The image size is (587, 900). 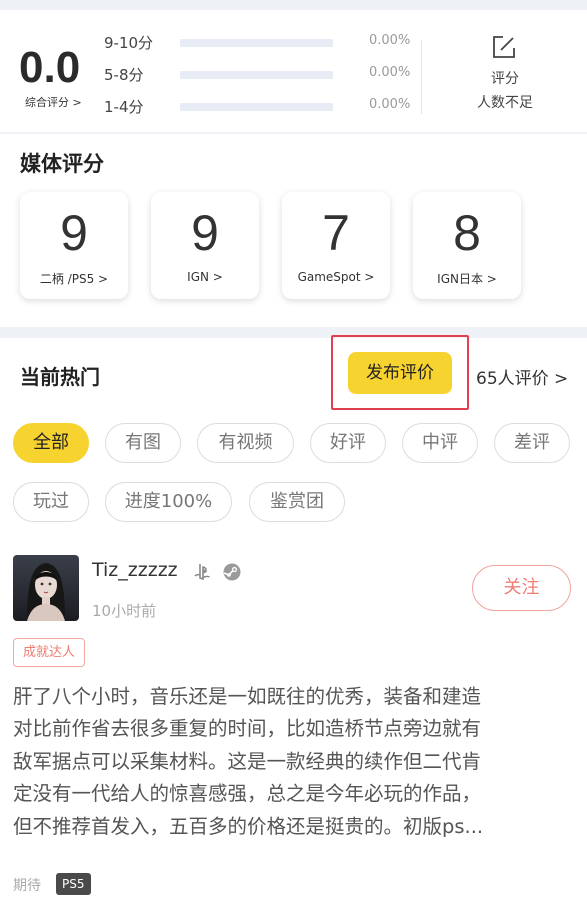 What do you see at coordinates (336, 277) in the screenshot?
I see `media-source: GameSpot >` at bounding box center [336, 277].